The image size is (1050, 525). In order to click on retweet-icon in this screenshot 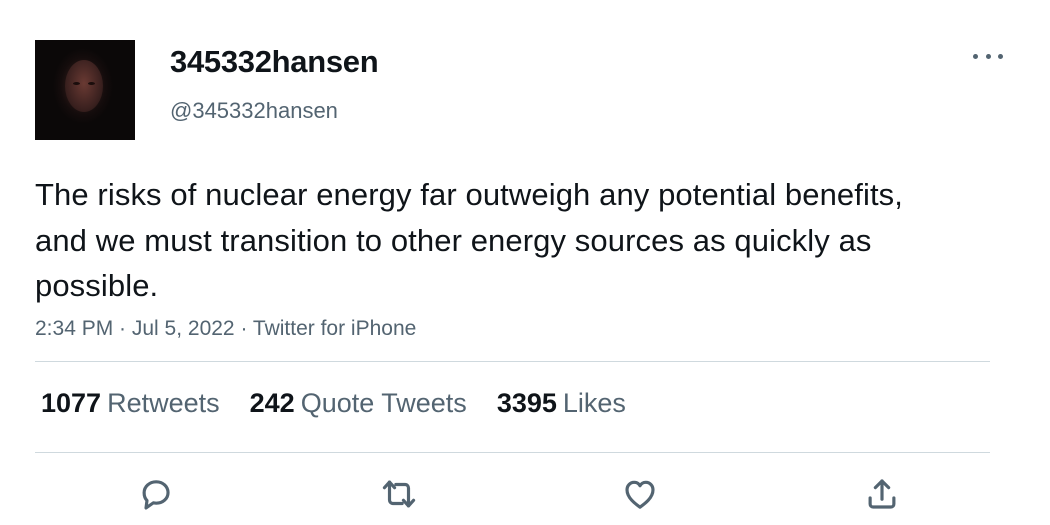, I will do `click(399, 494)`.